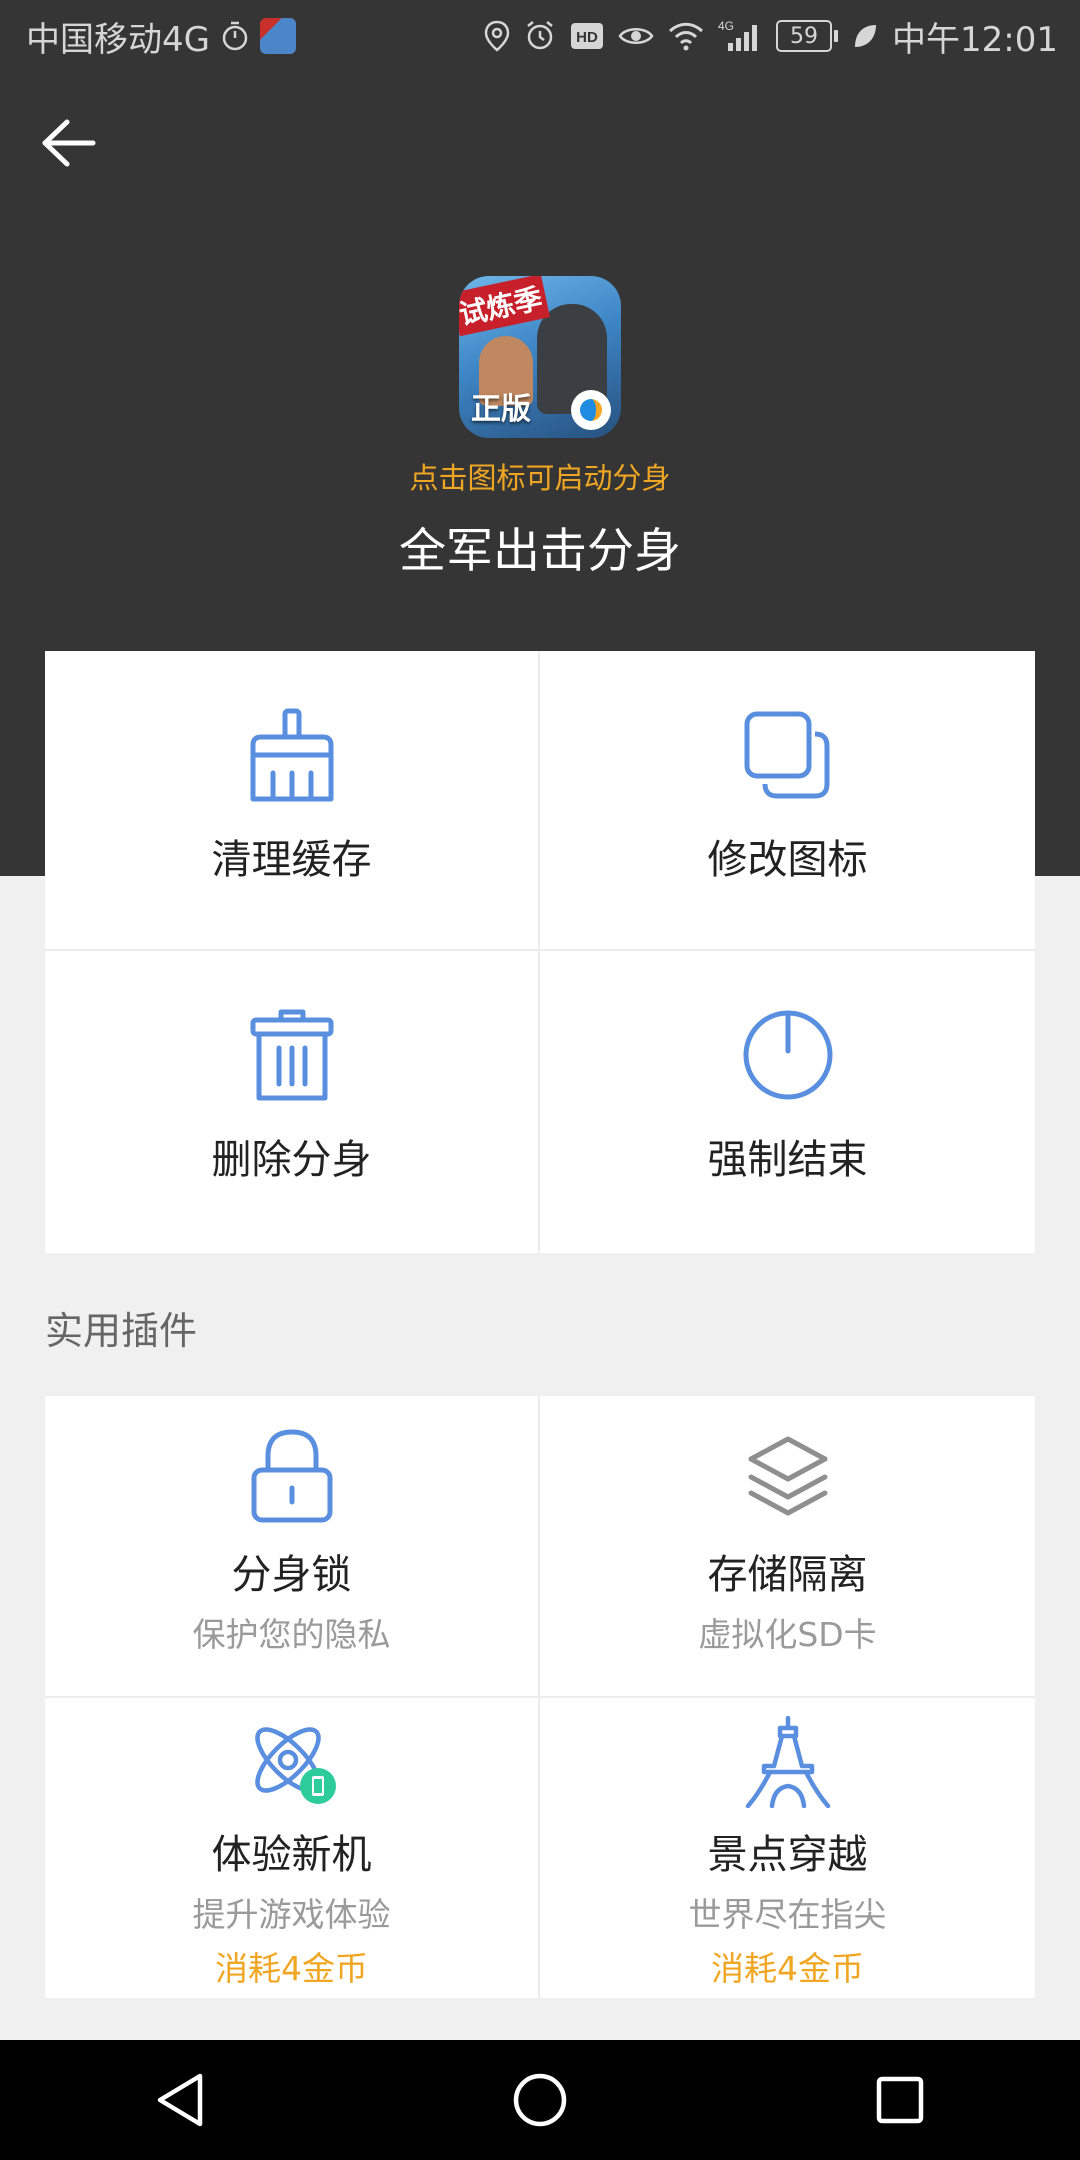 The height and width of the screenshot is (2160, 1080). Describe the element at coordinates (292, 1055) in the screenshot. I see `trash-icon` at that location.